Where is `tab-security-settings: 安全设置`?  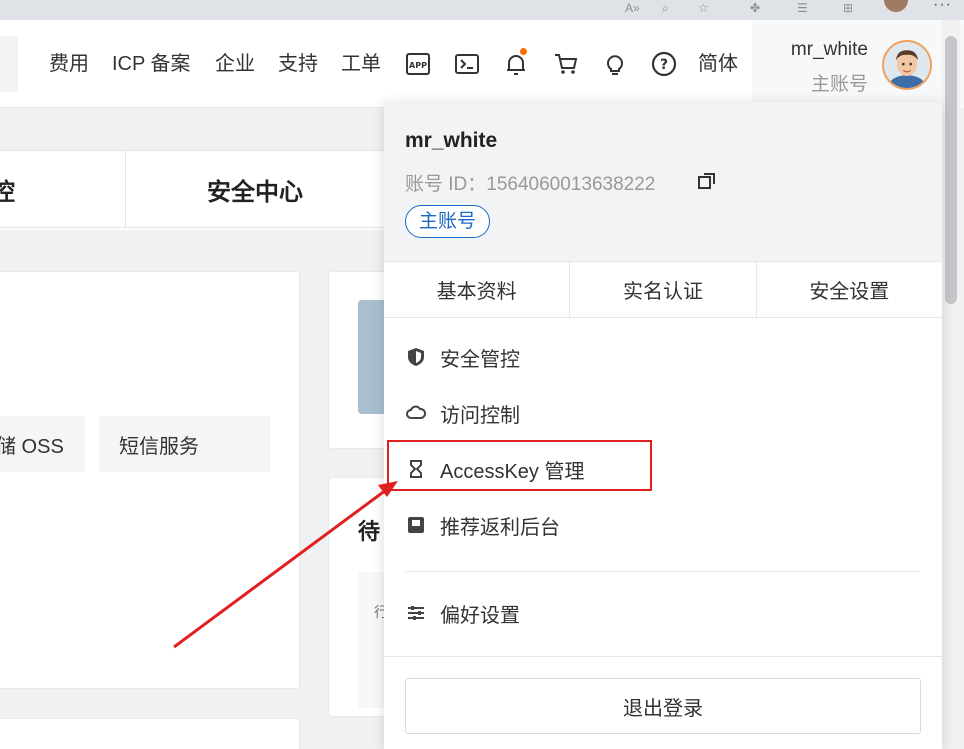 tab-security-settings: 安全设置 is located at coordinates (849, 289).